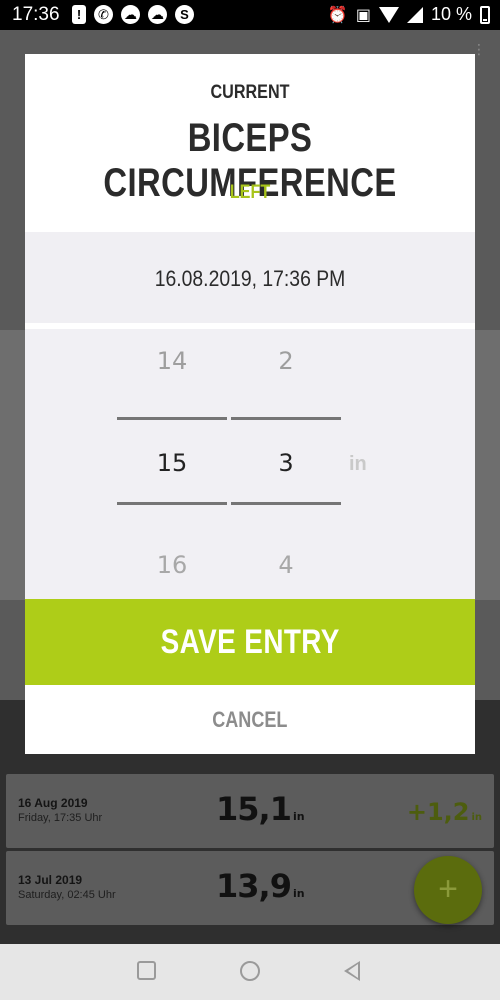 The width and height of the screenshot is (500, 1000). Describe the element at coordinates (286, 565) in the screenshot. I see `picker-next-value: 4` at that location.